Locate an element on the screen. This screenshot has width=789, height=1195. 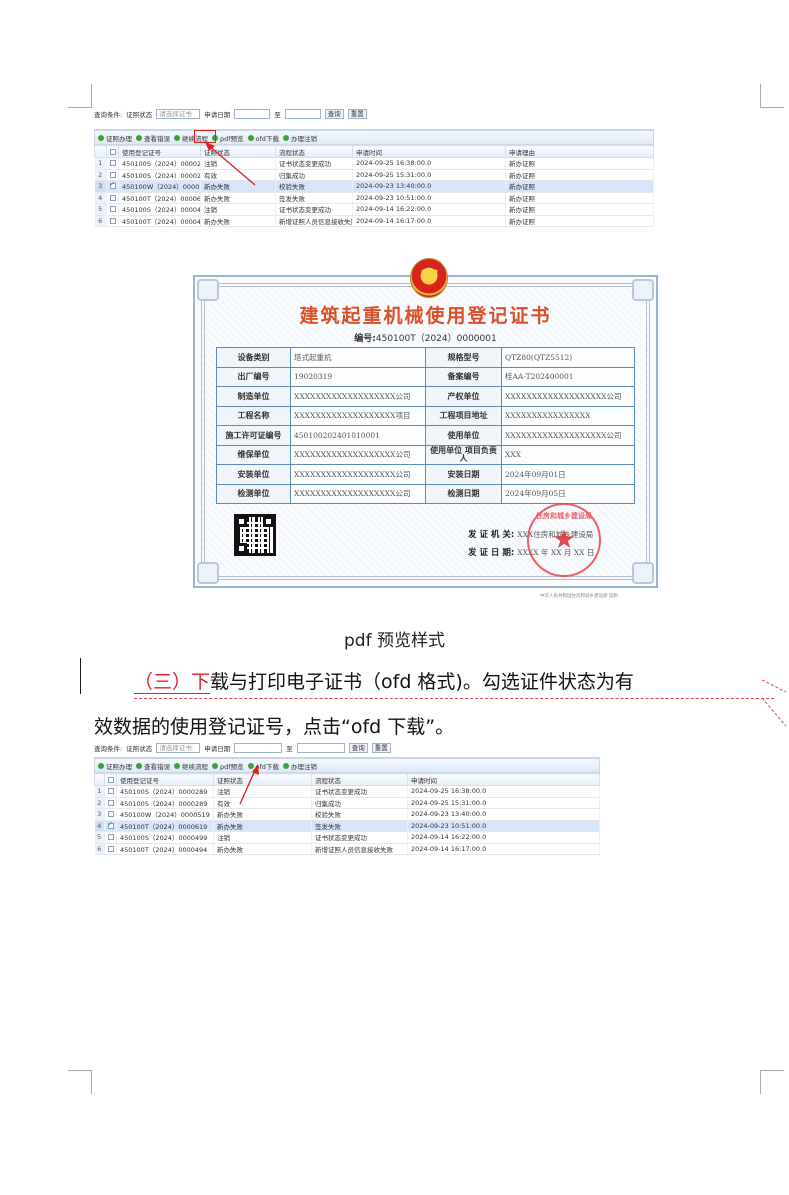
crop-mark-bottom-left is located at coordinates (80, 1082).